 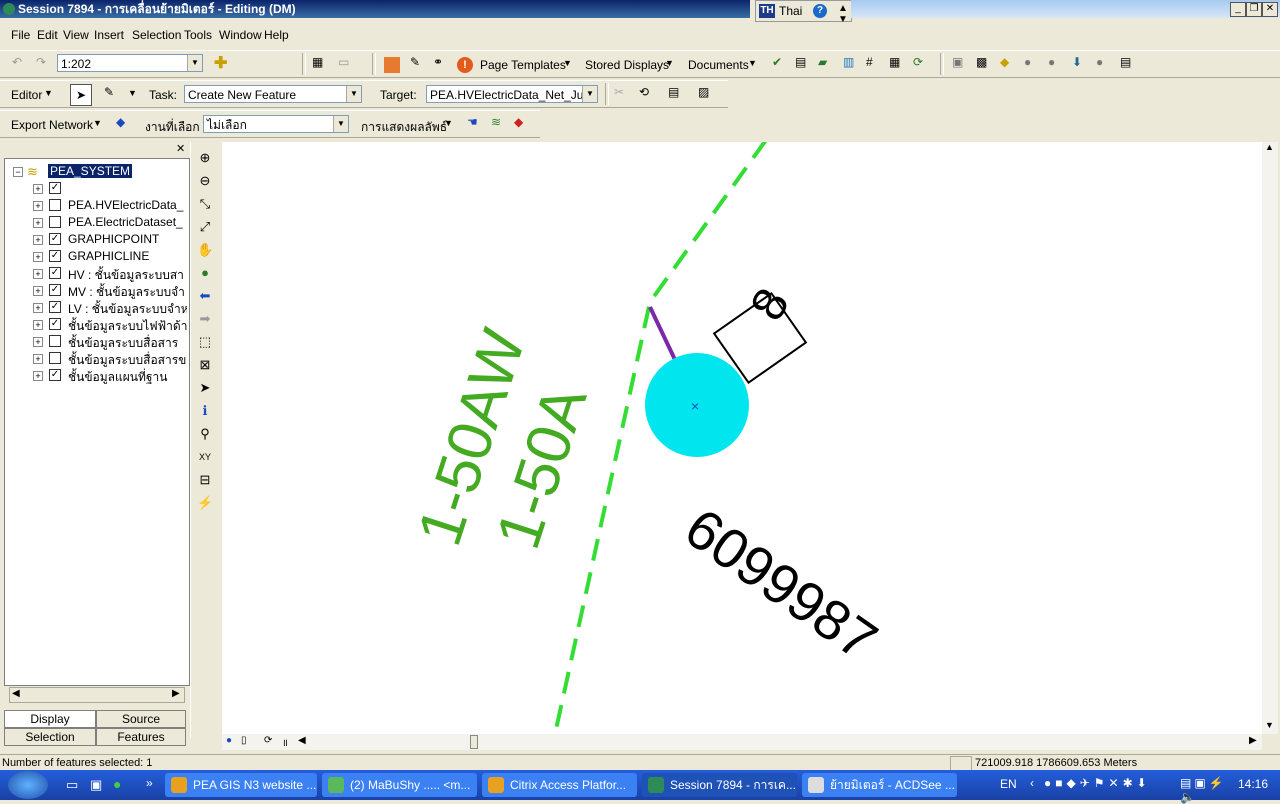 I want to click on toc-horizontal-scrollbar: ◀ ▶, so click(x=97, y=695).